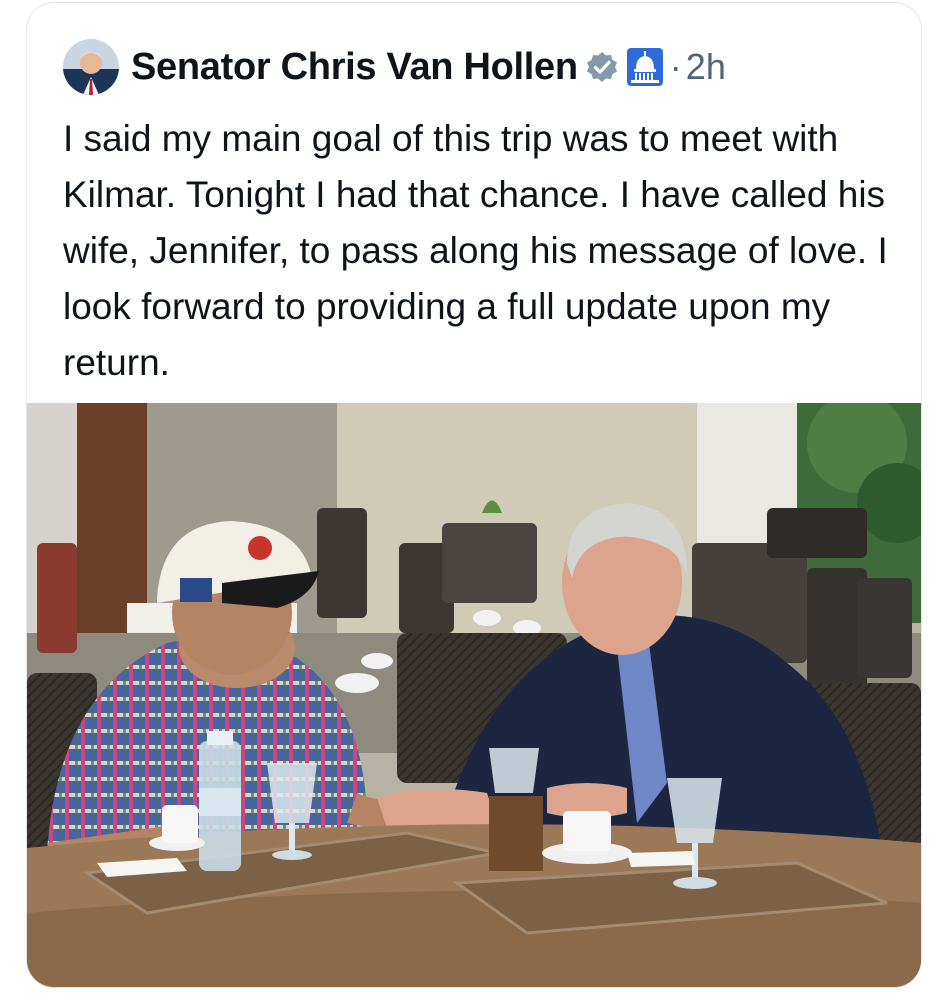 The height and width of the screenshot is (1000, 948). Describe the element at coordinates (602, 67) in the screenshot. I see `verified-badge-icon` at that location.